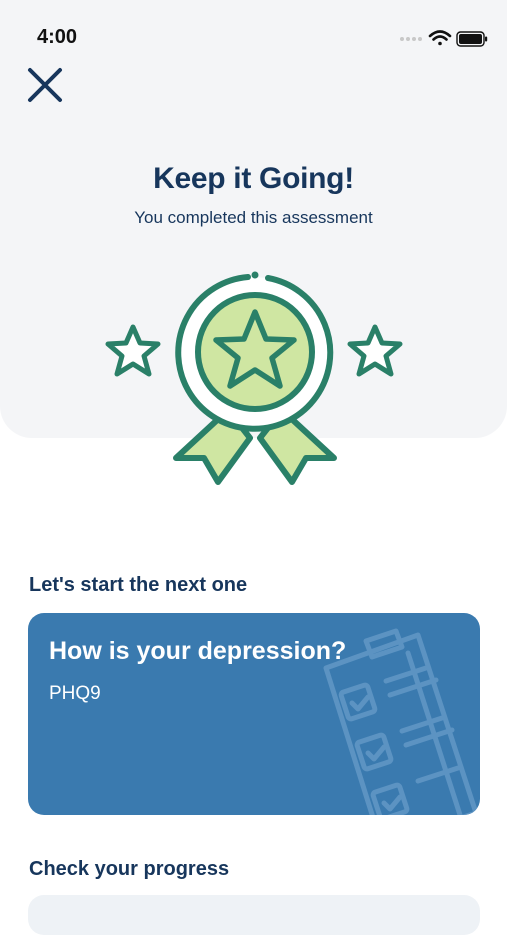 The height and width of the screenshot is (935, 507). What do you see at coordinates (253, 178) in the screenshot?
I see `page-title: Keep it Going!` at bounding box center [253, 178].